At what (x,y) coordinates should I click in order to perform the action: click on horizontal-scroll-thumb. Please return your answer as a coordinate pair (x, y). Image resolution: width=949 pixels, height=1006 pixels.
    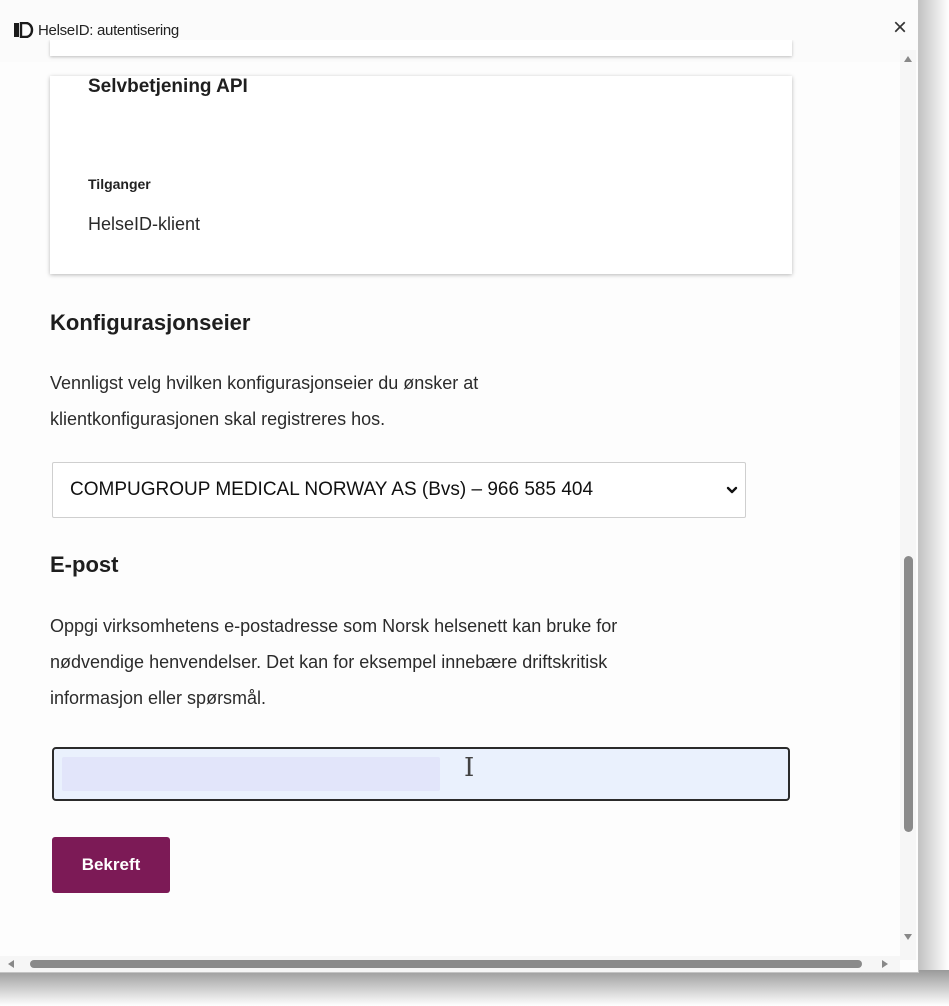
    Looking at the image, I should click on (446, 964).